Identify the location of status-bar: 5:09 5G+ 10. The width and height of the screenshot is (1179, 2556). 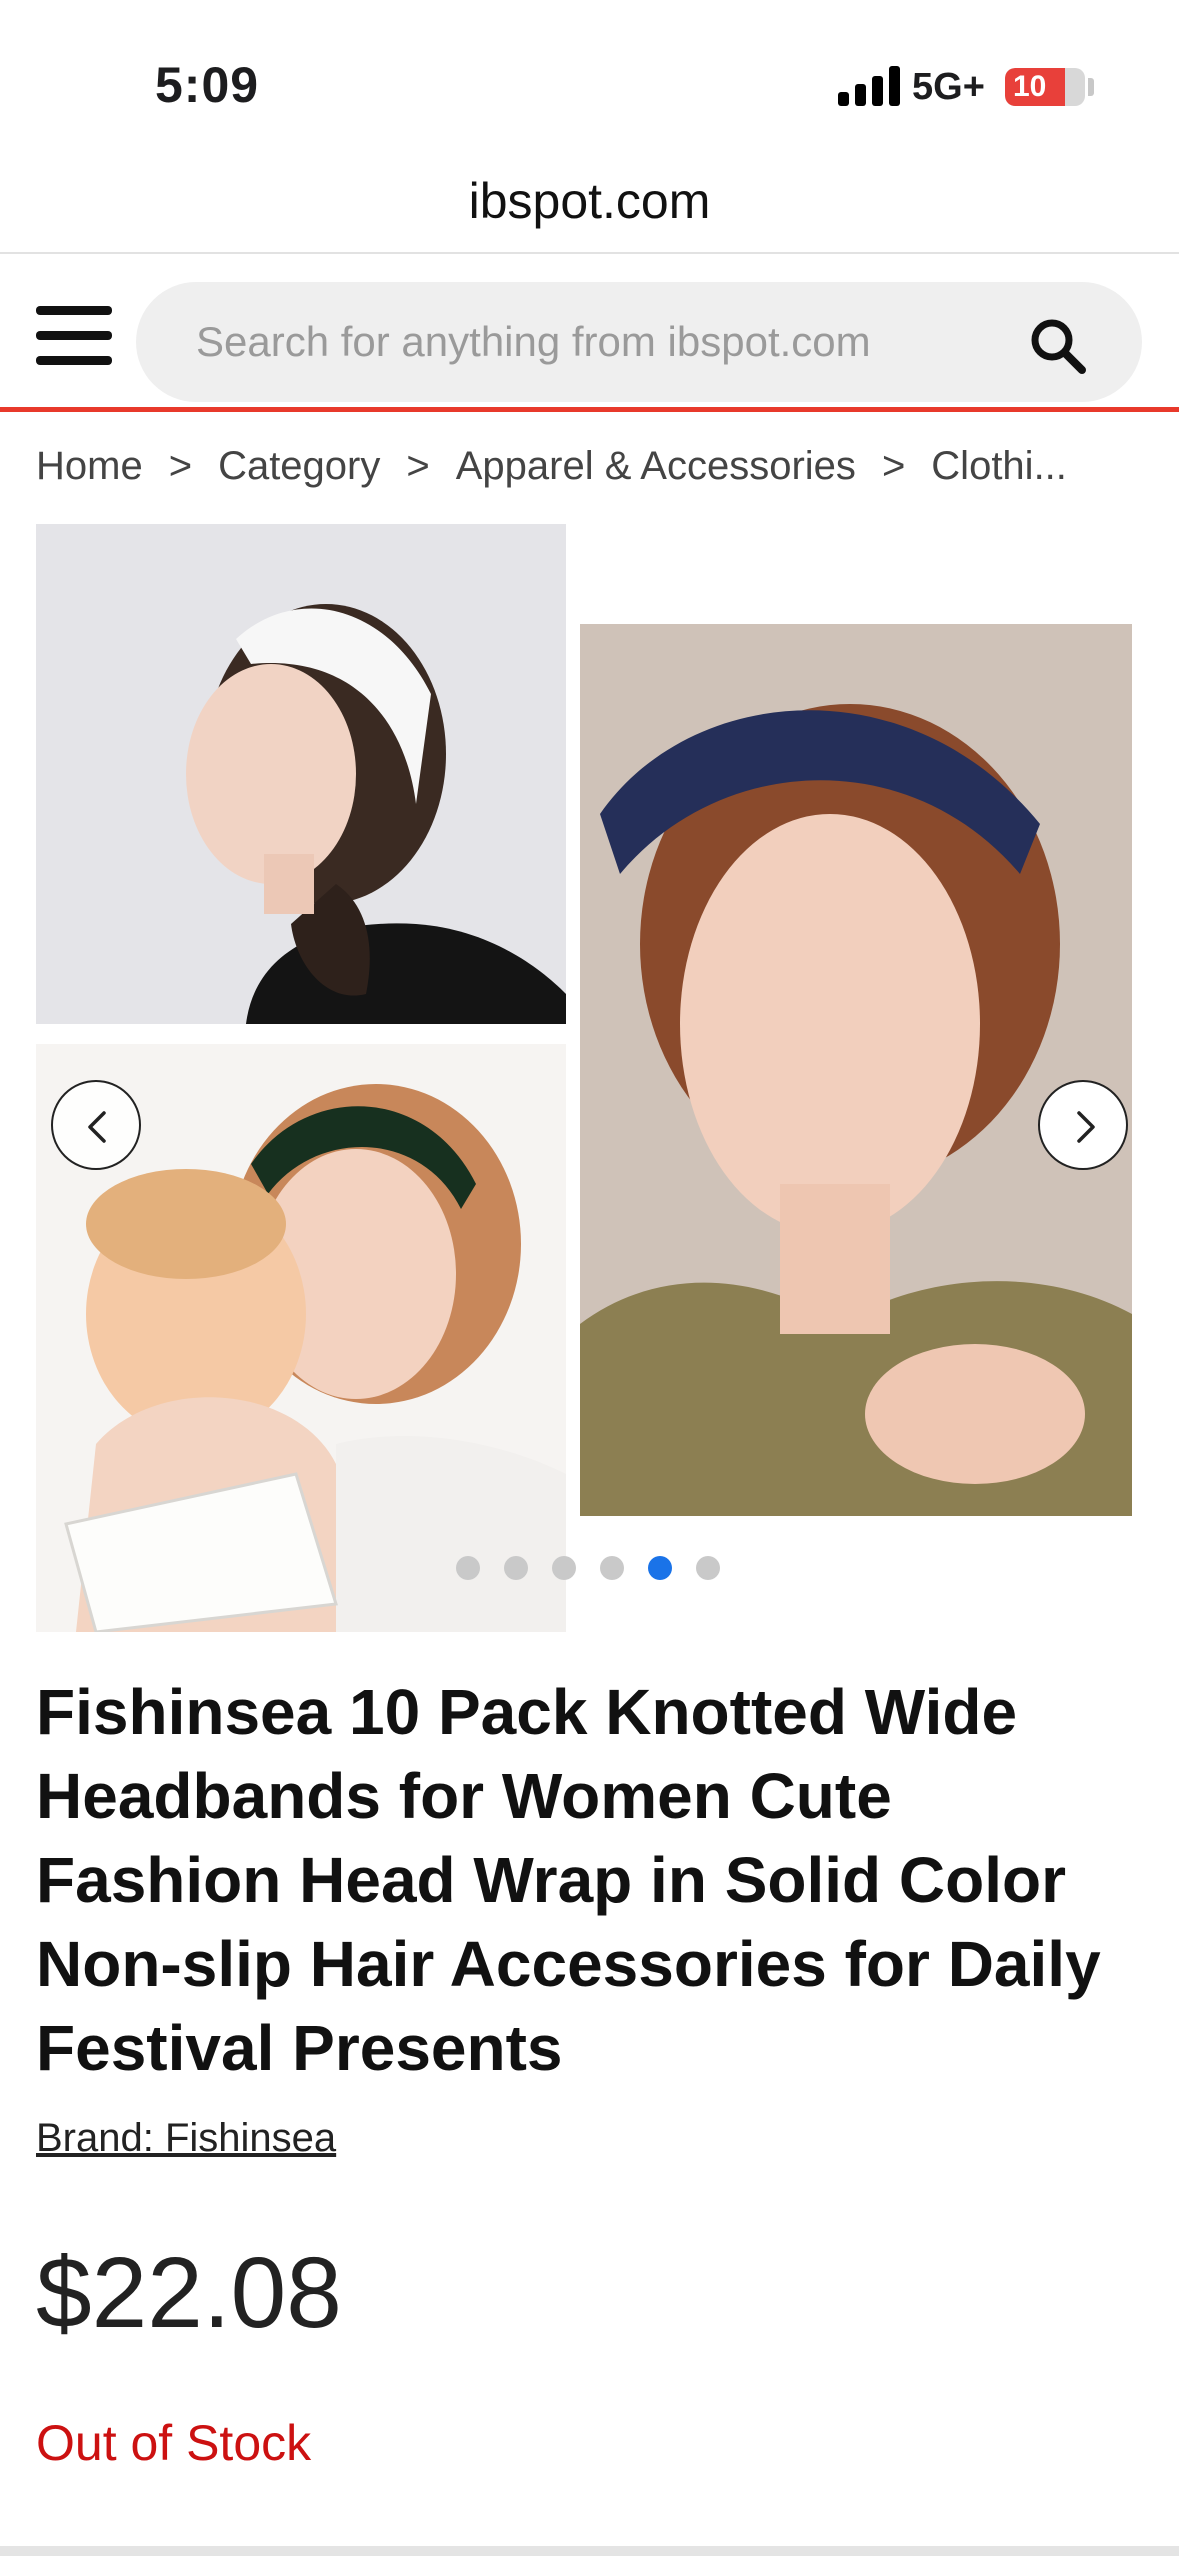
(589, 75).